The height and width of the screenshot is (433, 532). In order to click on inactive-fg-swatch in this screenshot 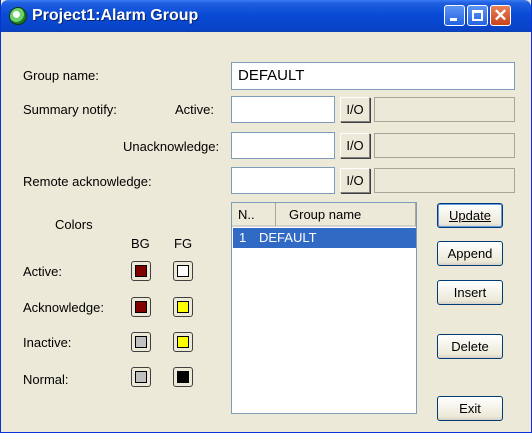, I will do `click(183, 342)`.